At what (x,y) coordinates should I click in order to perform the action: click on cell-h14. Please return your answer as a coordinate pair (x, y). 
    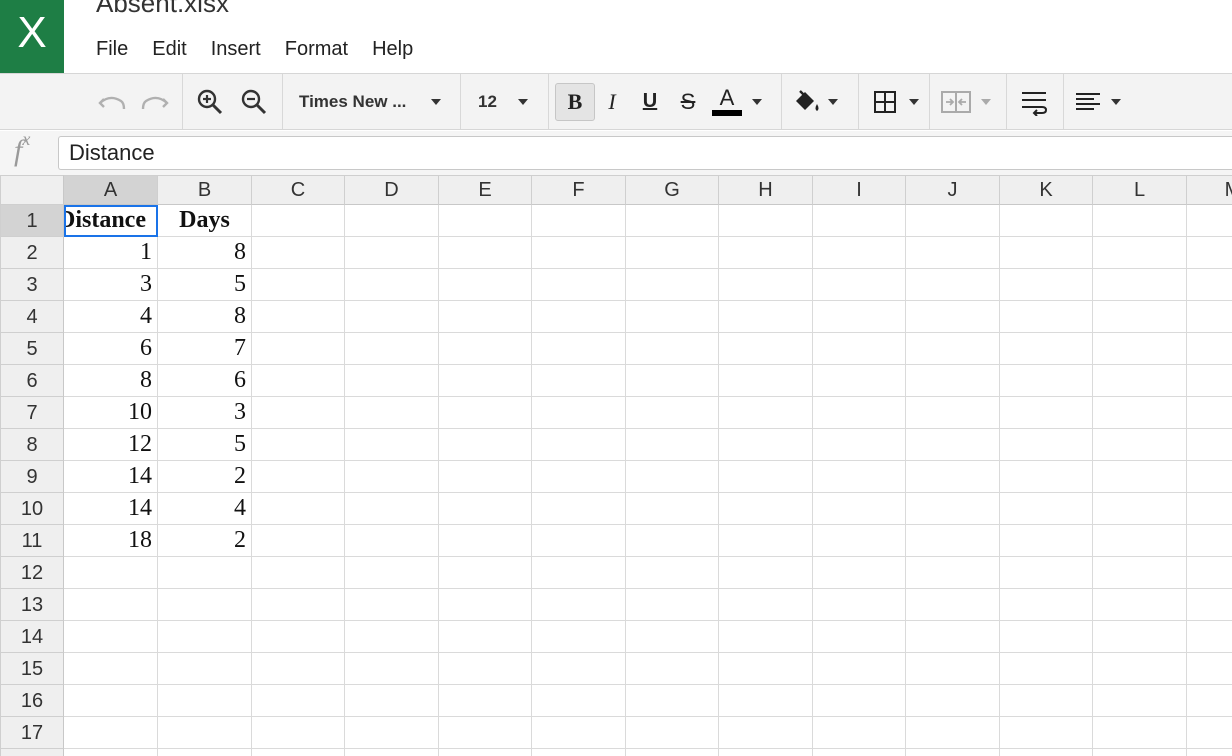
    Looking at the image, I should click on (766, 637).